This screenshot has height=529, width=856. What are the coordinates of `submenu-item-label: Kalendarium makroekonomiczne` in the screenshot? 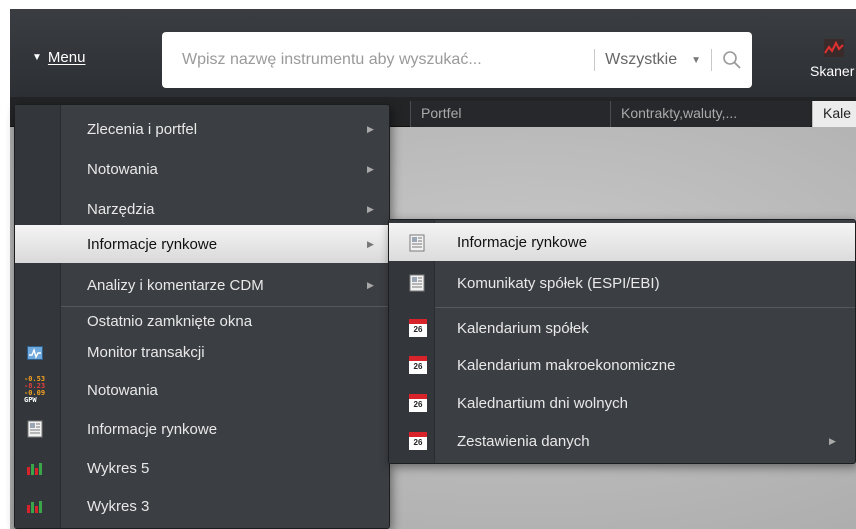 It's located at (566, 365).